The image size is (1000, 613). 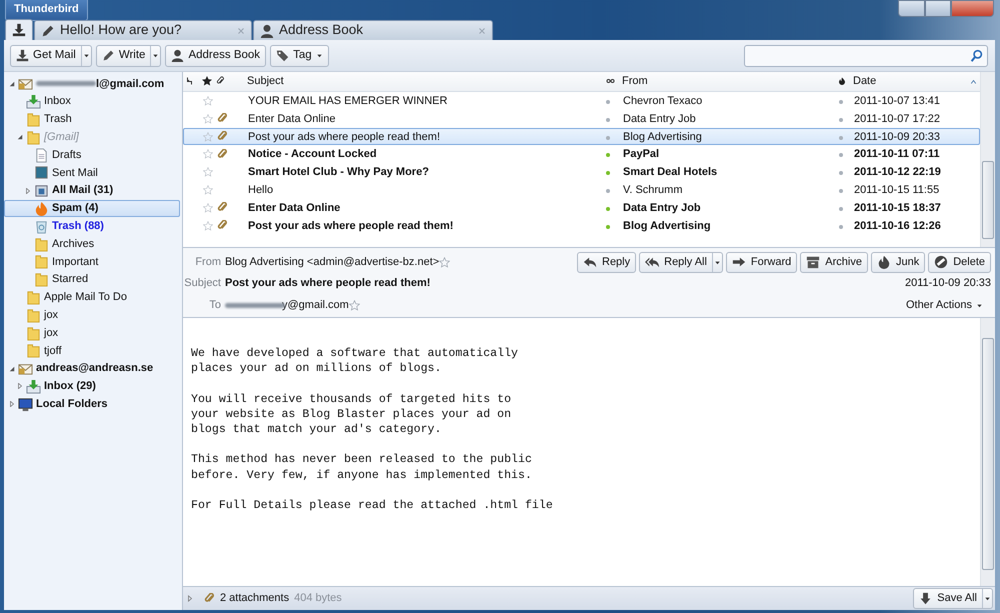 What do you see at coordinates (581, 137) in the screenshot?
I see `message-row: Post your ads where people read them! Blog Advertising 2011-10-09 20:33` at bounding box center [581, 137].